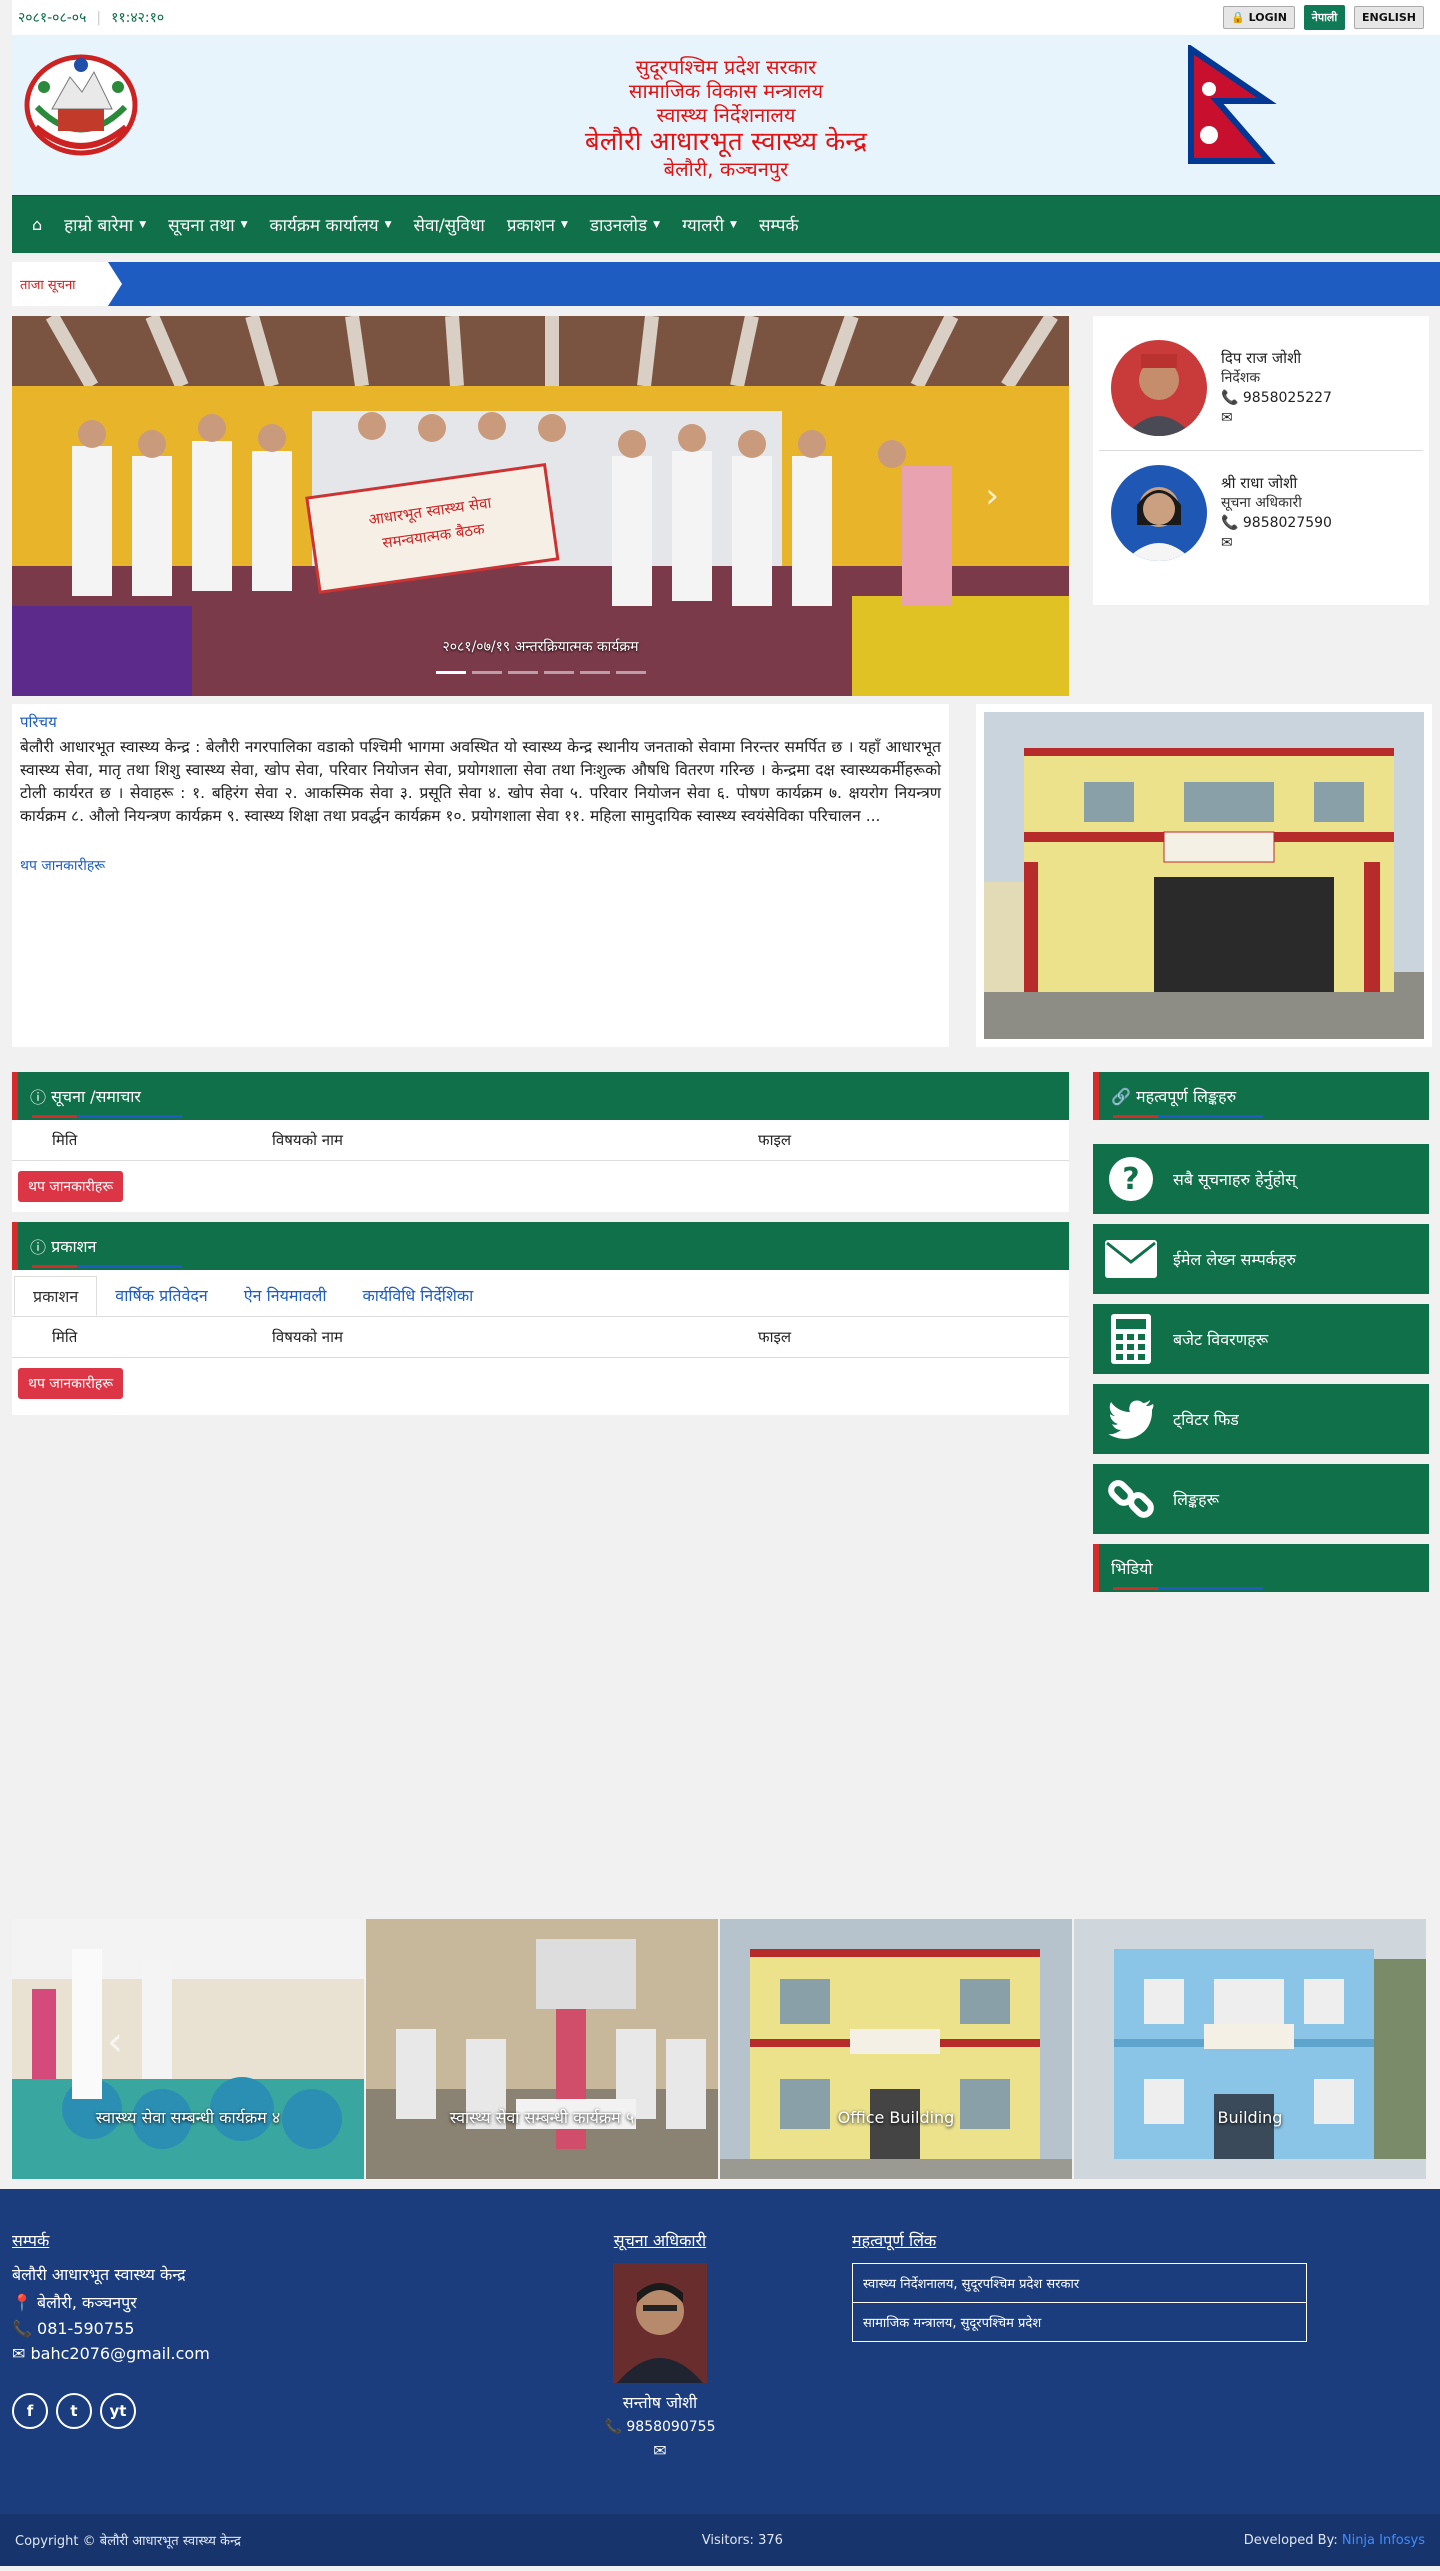  Describe the element at coordinates (91, 18) in the screenshot. I see `date-time: २०८१-०८-०५ | ११:४२:१०` at that location.